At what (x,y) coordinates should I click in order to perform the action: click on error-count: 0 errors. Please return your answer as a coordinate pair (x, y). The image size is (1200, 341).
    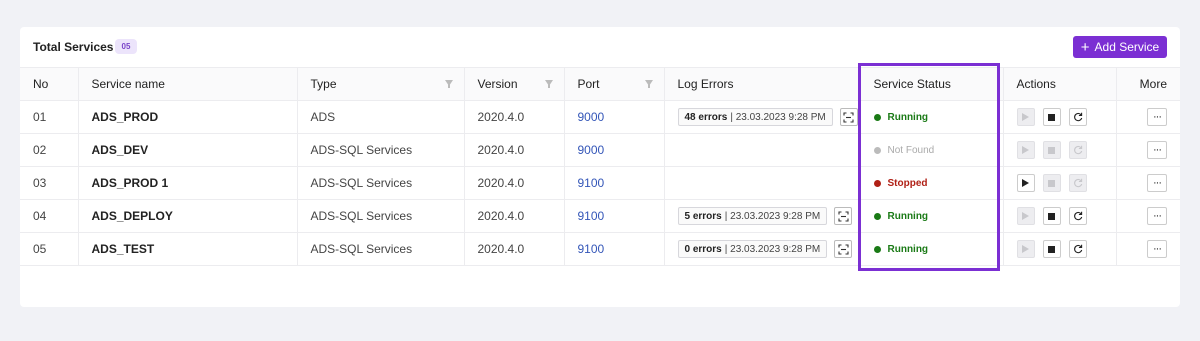
    Looking at the image, I should click on (703, 249).